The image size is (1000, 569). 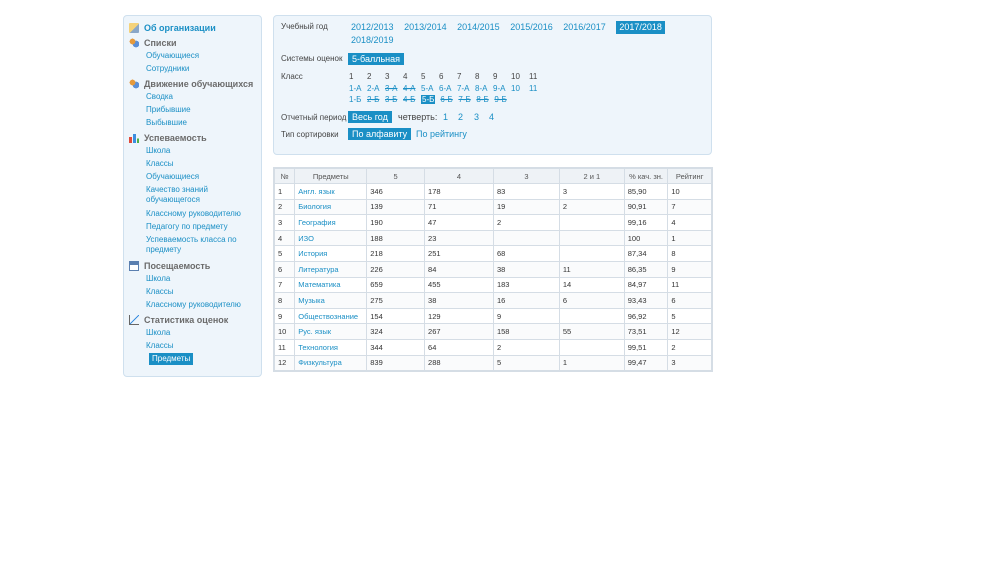 What do you see at coordinates (331, 222) in the screenshot?
I see `subject-name: География` at bounding box center [331, 222].